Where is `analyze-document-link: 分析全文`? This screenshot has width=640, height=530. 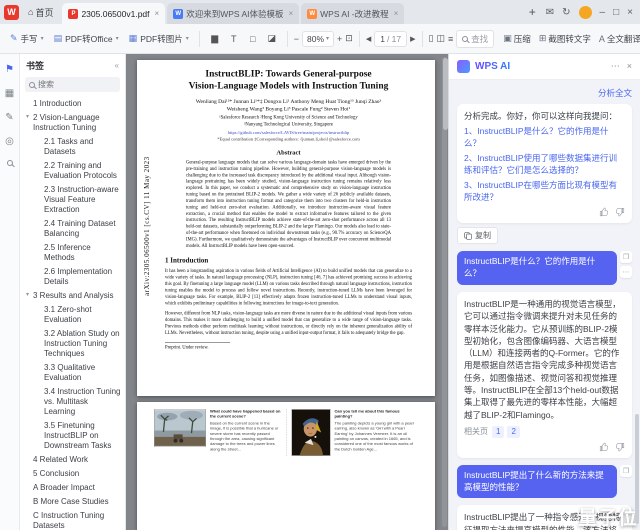
analyze-document-link: 分析全文 is located at coordinates (544, 93).